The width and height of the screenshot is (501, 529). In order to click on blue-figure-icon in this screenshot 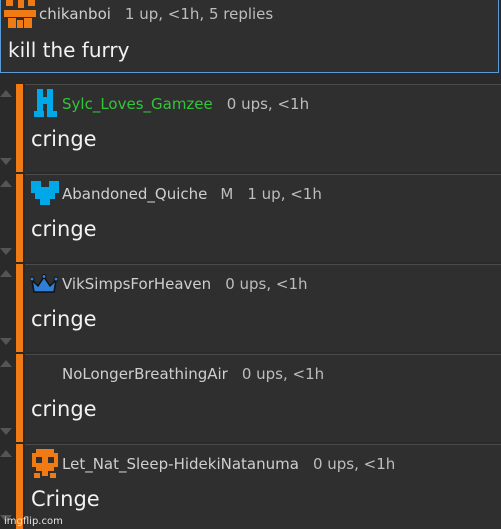, I will do `click(45, 103)`.